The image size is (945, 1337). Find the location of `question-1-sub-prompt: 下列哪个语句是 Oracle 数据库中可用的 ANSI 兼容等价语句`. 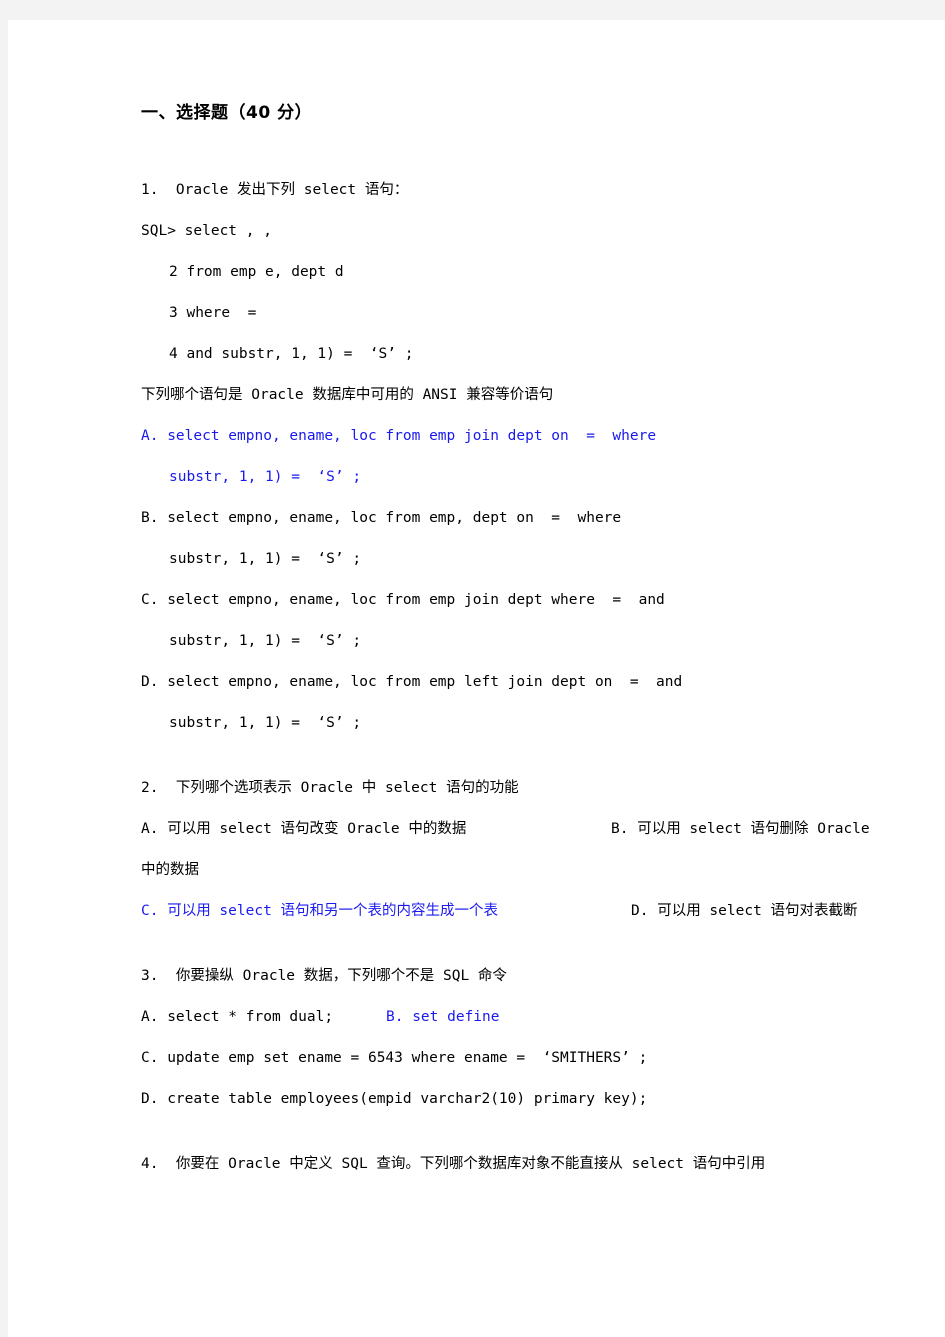

question-1-sub-prompt: 下列哪个语句是 Oracle 数据库中可用的 ANSI 兼容等价语句 is located at coordinates (347, 395).